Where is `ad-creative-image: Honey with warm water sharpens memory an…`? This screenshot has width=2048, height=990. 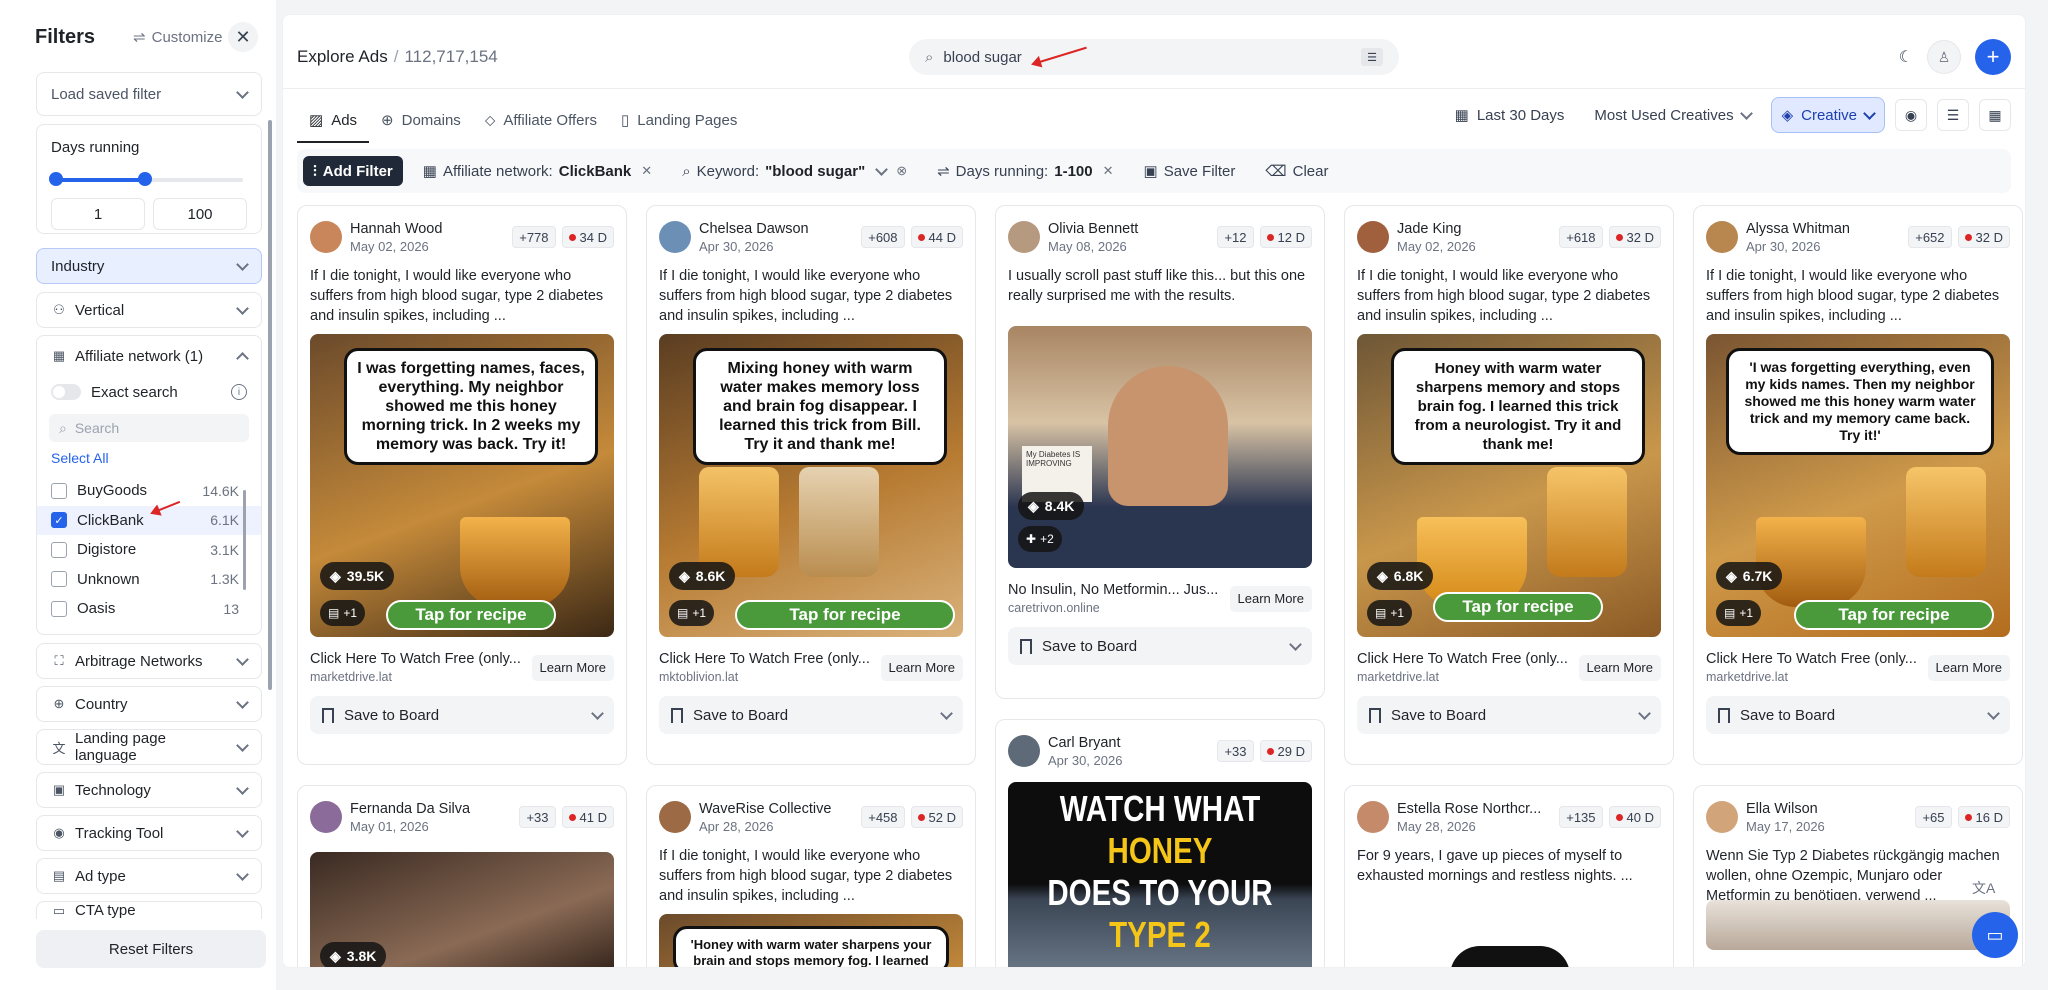 ad-creative-image: Honey with warm water sharpens memory an… is located at coordinates (1509, 485).